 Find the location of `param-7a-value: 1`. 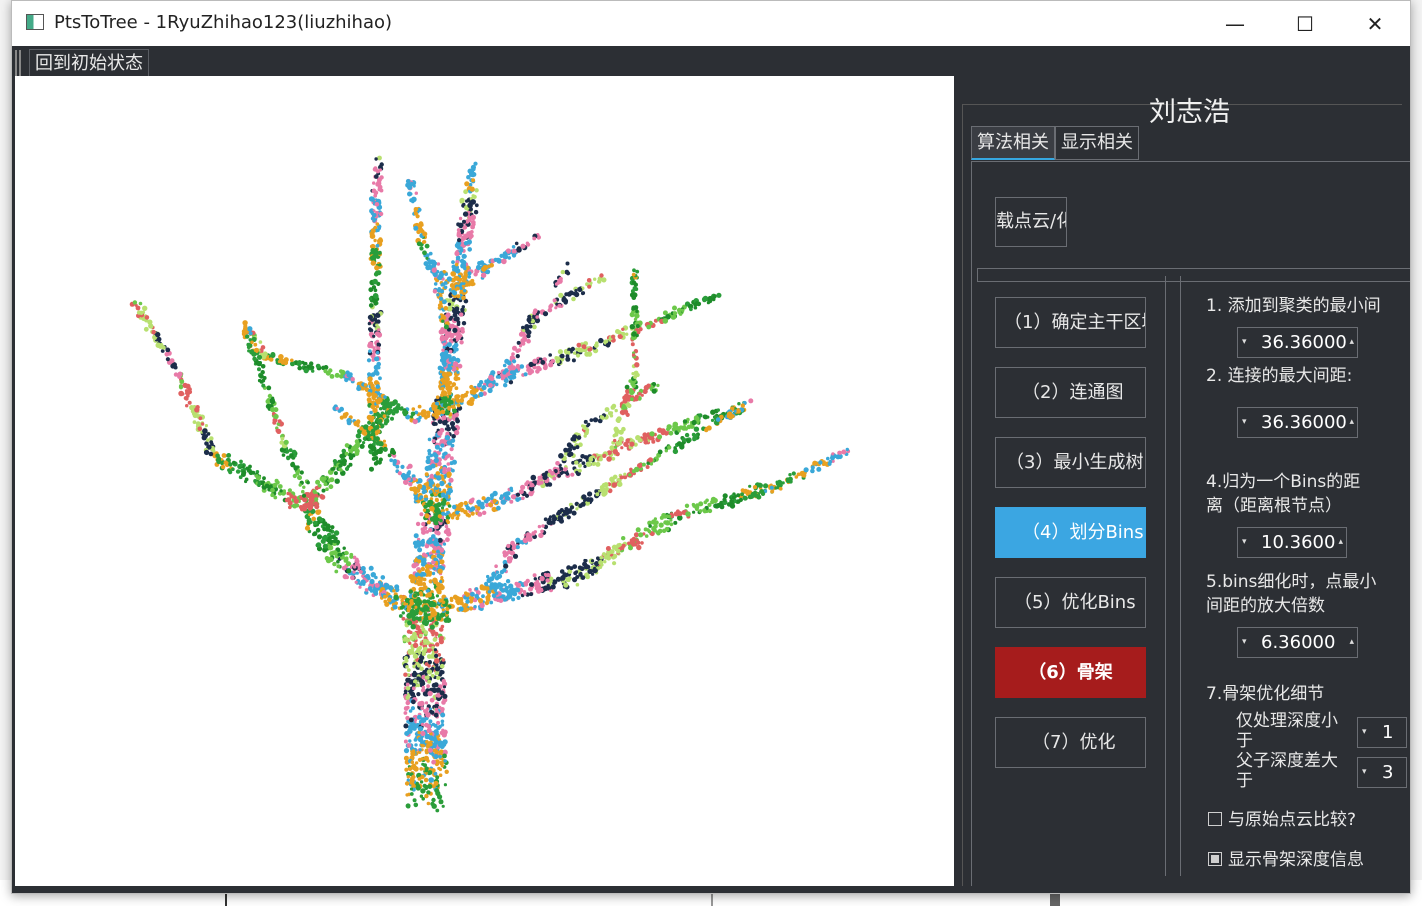

param-7a-value: 1 is located at coordinates (1388, 732).